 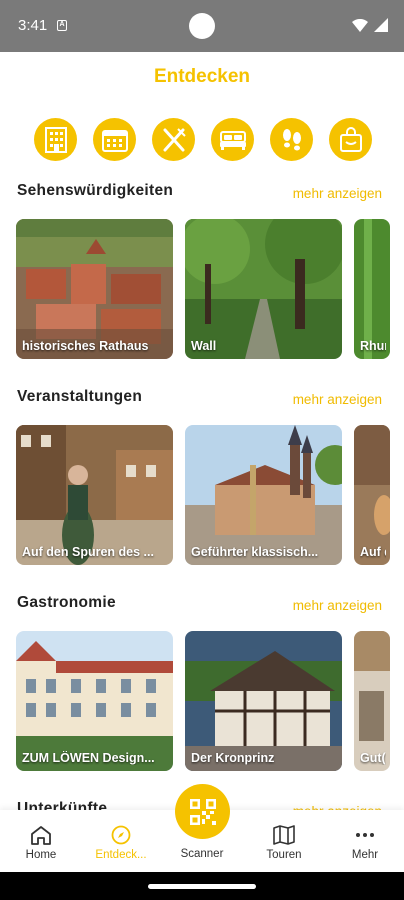 I want to click on card-row-sights: historisches Rathaus Wall Rhun, so click(x=203, y=289).